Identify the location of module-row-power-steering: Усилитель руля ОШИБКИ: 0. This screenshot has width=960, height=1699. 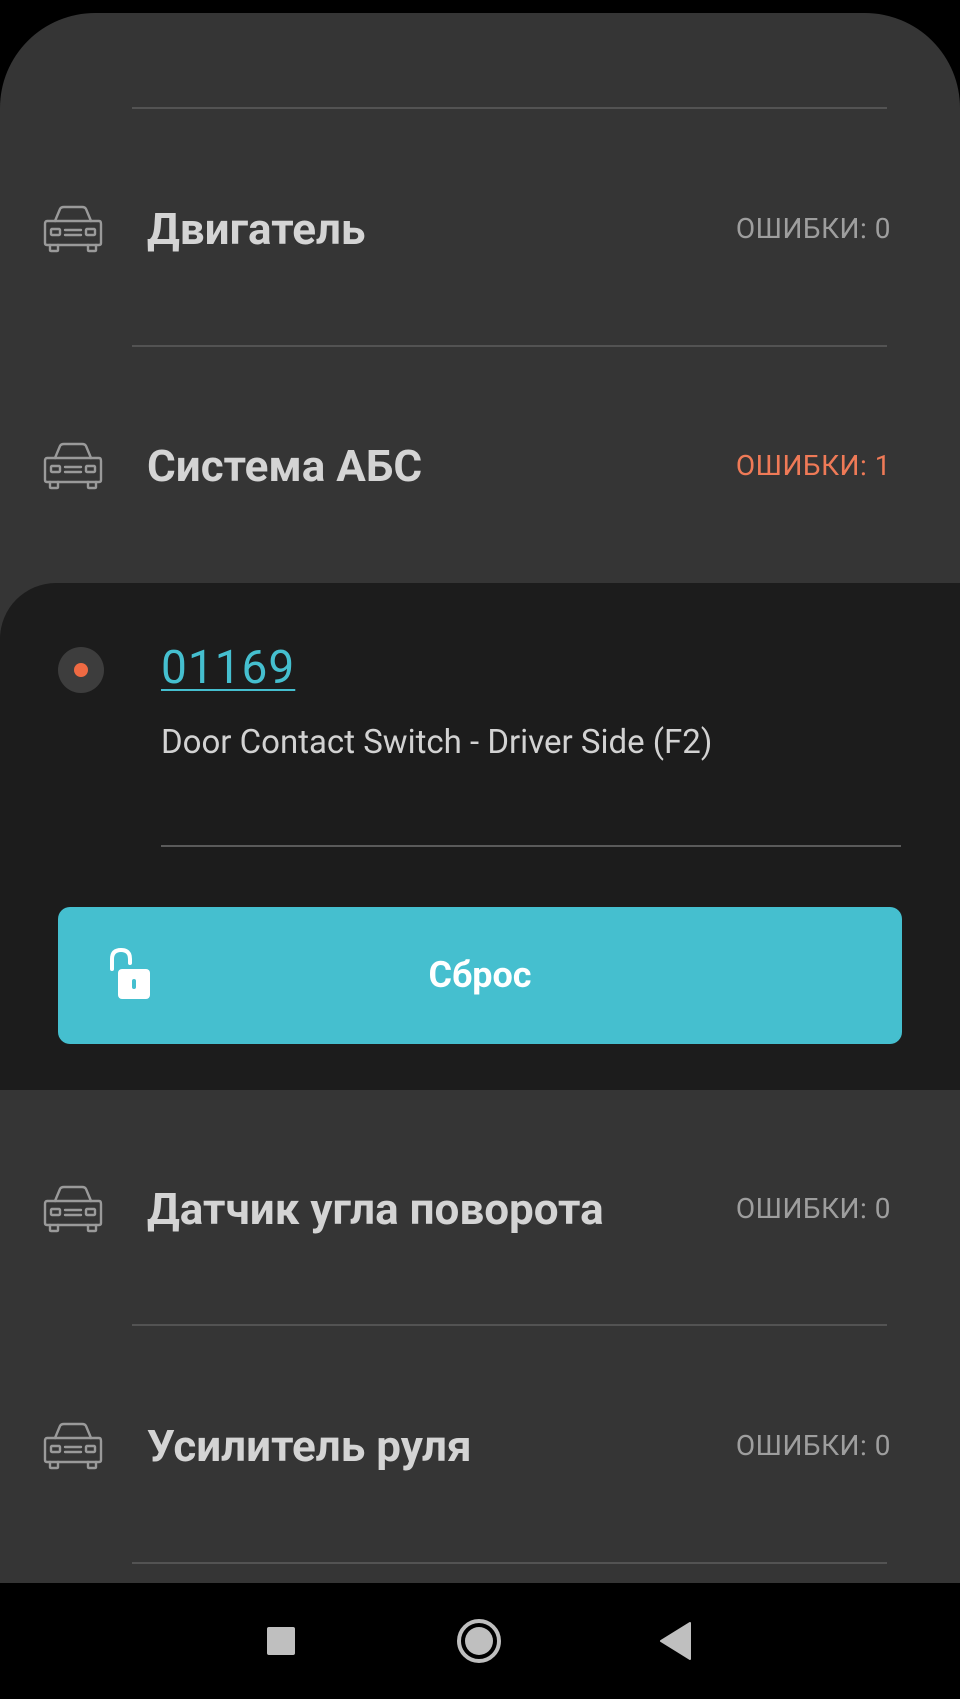
(480, 1446).